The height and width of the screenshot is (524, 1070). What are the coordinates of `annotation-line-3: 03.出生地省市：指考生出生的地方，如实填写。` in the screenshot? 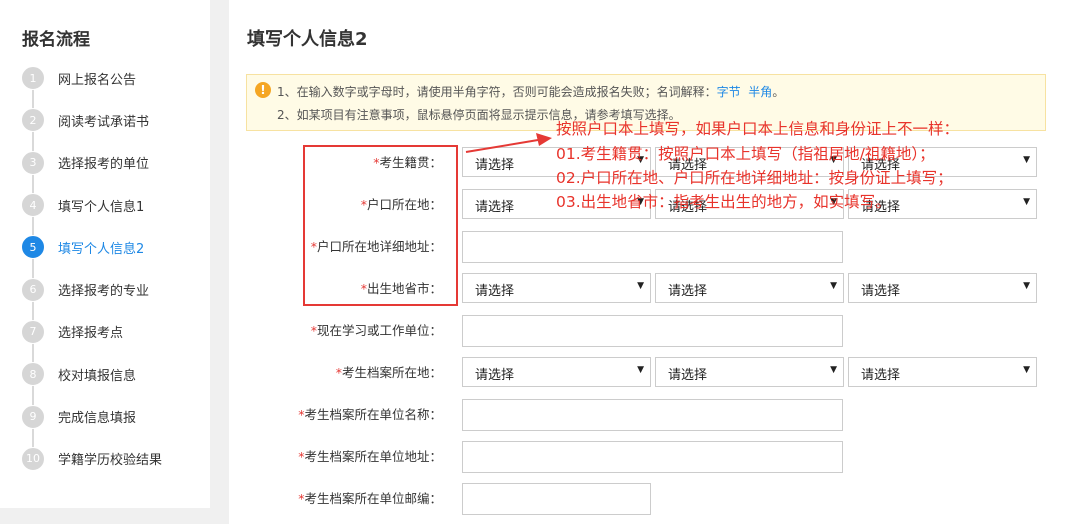 It's located at (723, 202).